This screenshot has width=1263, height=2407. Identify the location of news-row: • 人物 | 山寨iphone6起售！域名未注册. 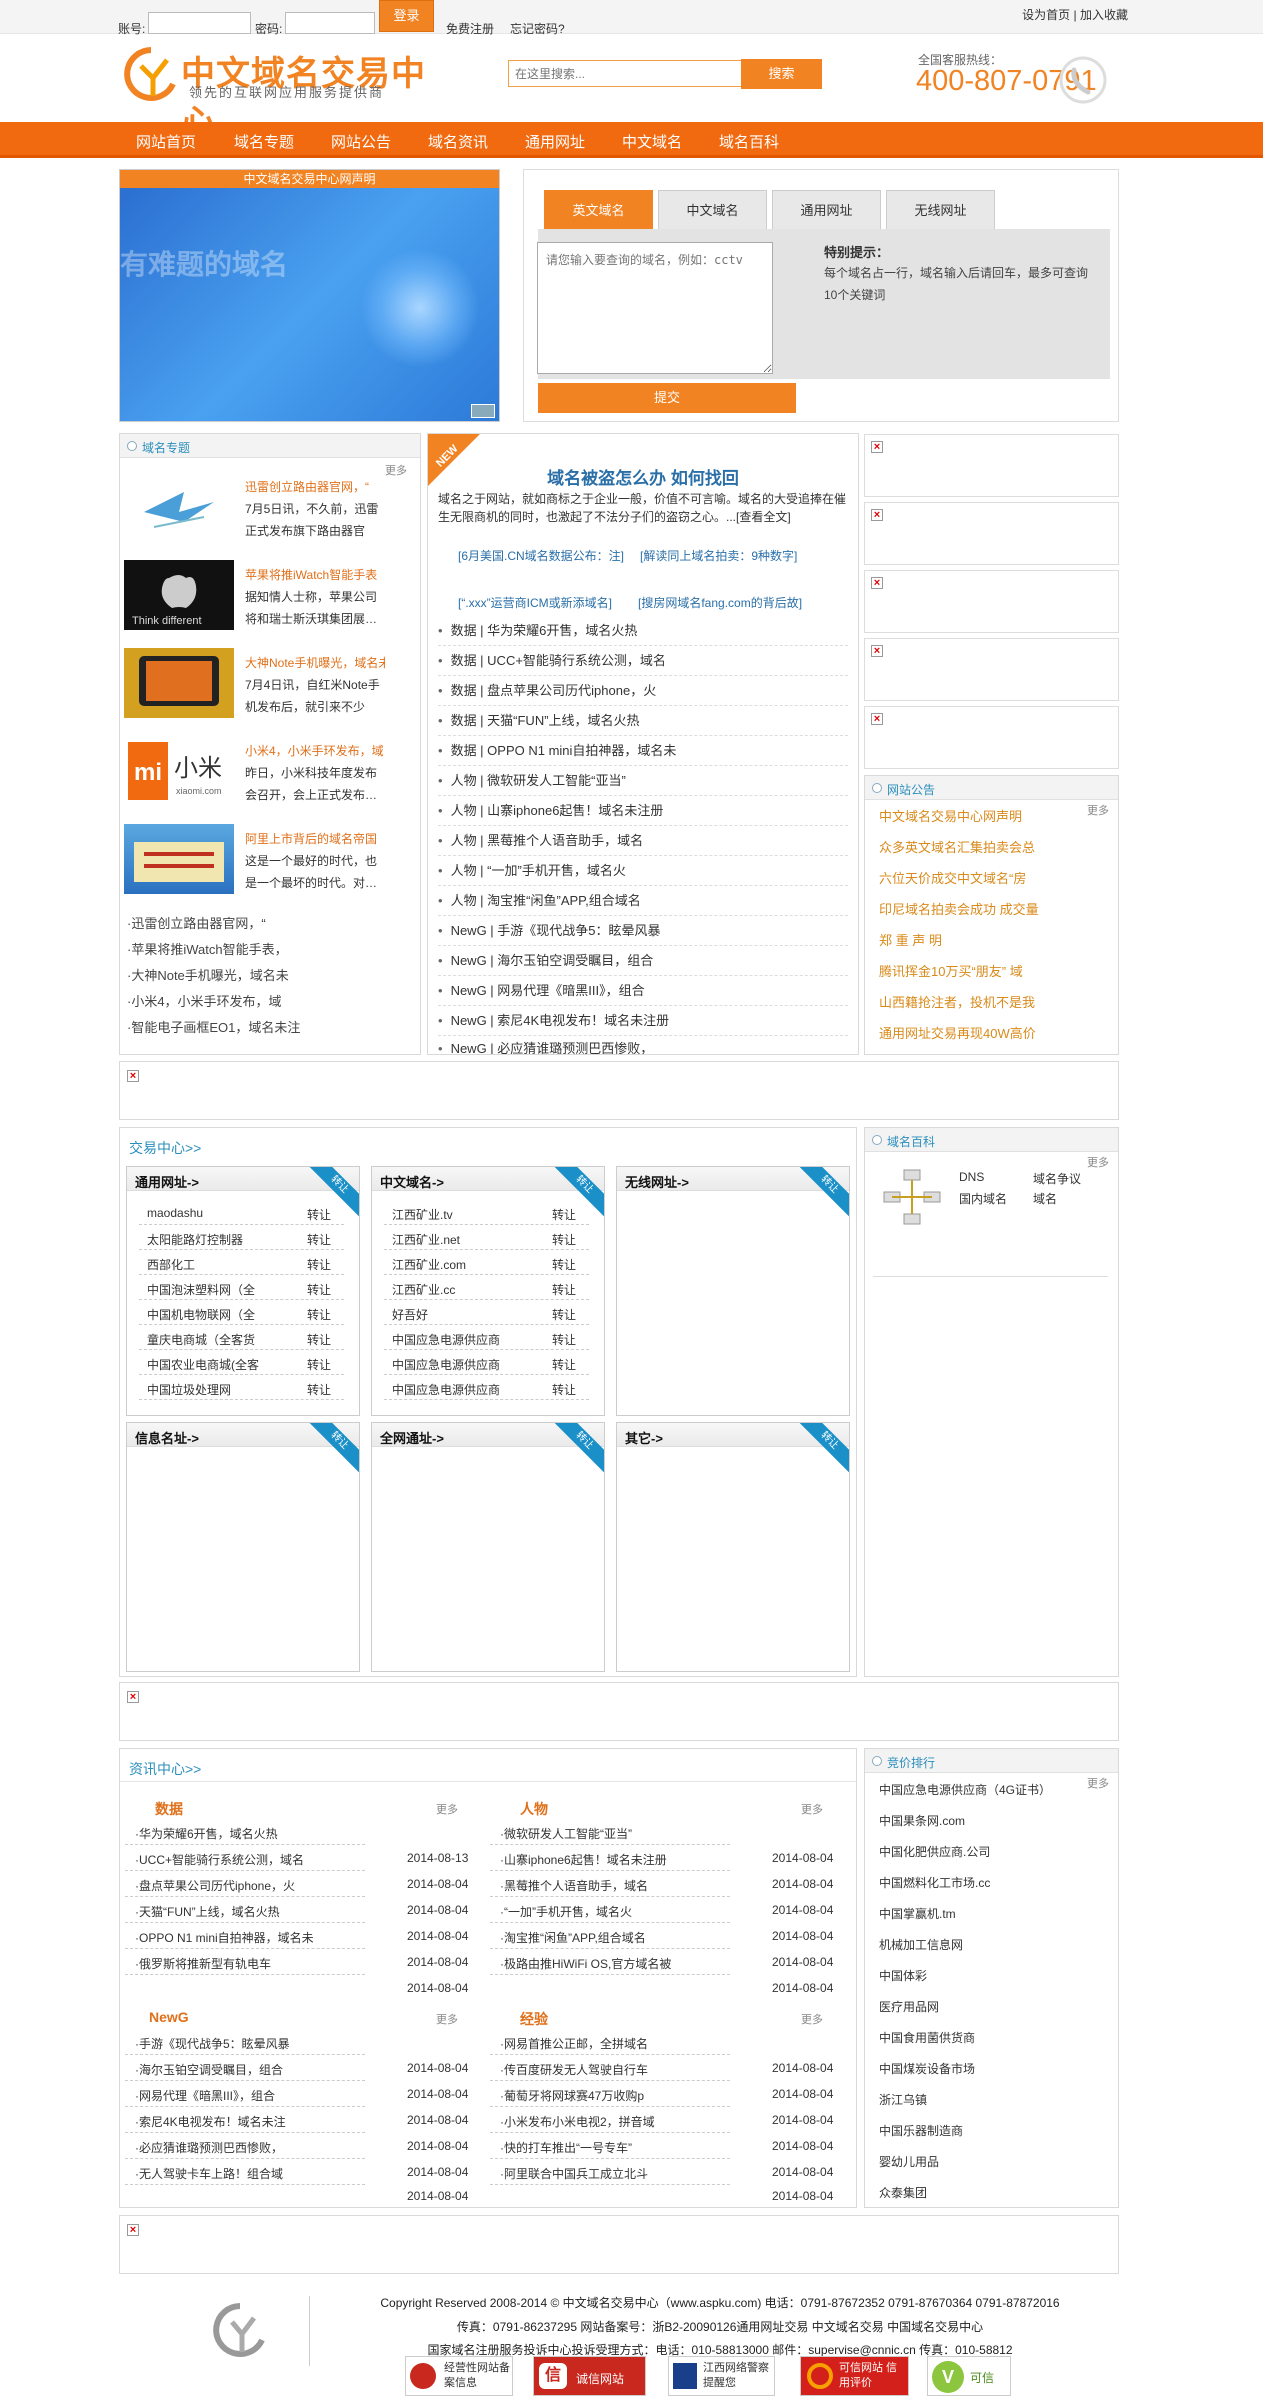
(643, 813).